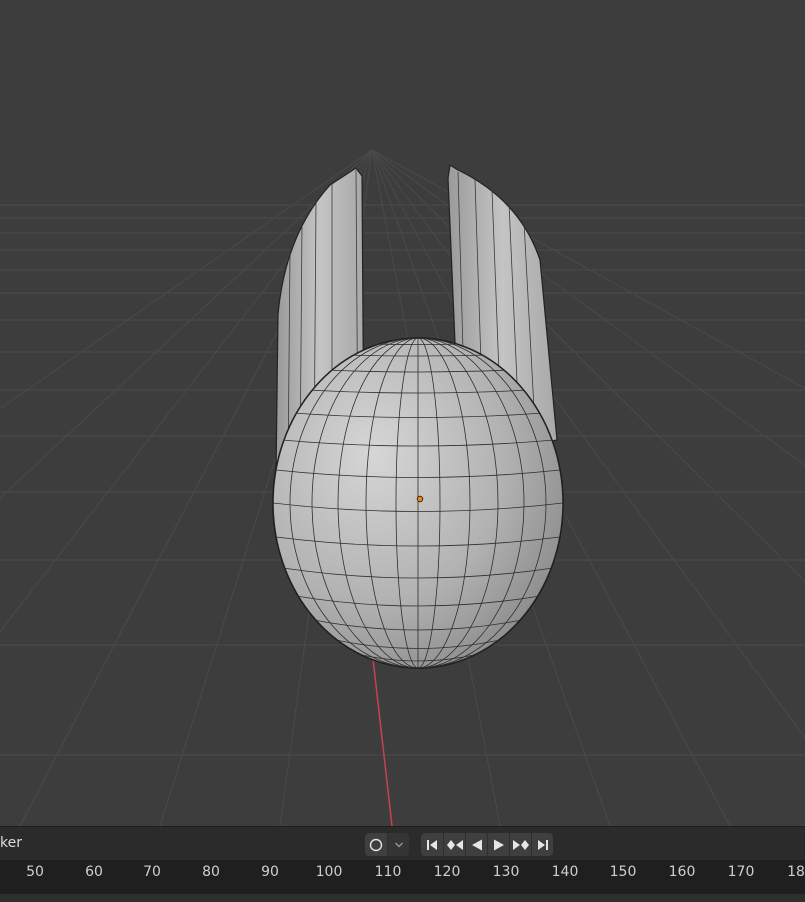 The image size is (805, 902). I want to click on next-keyframe-icon, so click(520, 844).